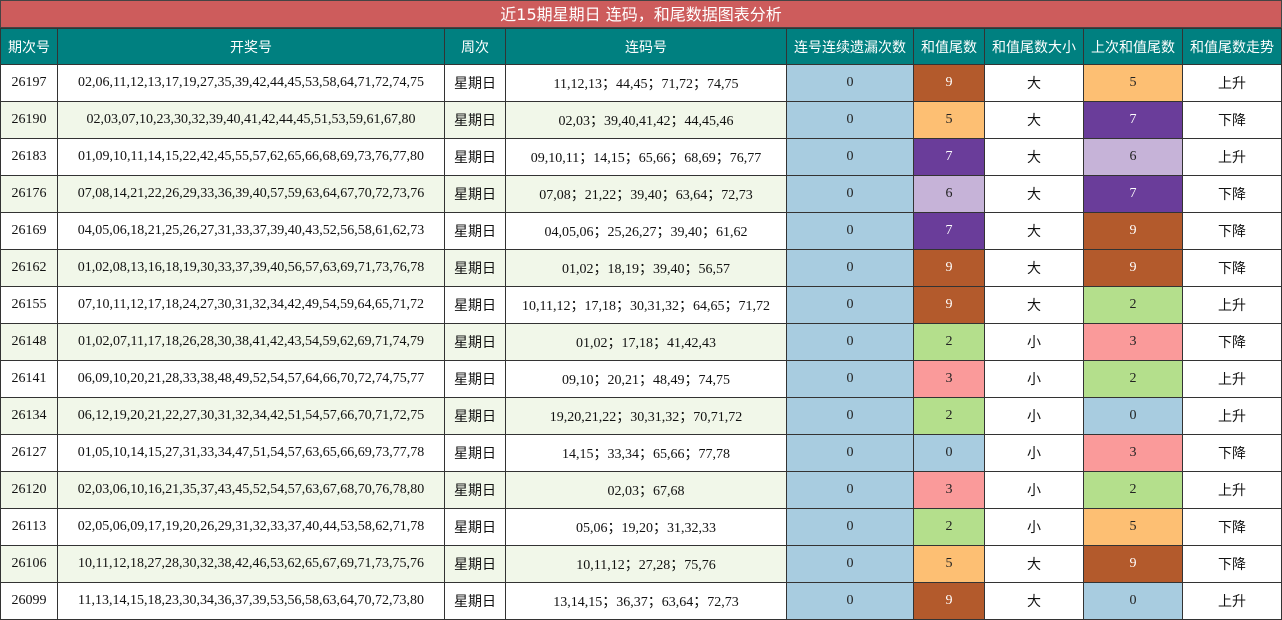  Describe the element at coordinates (646, 305) in the screenshot. I see `cell-consecutive: 10,11,12；17,18；30,31,32；64,65；71,72` at that location.